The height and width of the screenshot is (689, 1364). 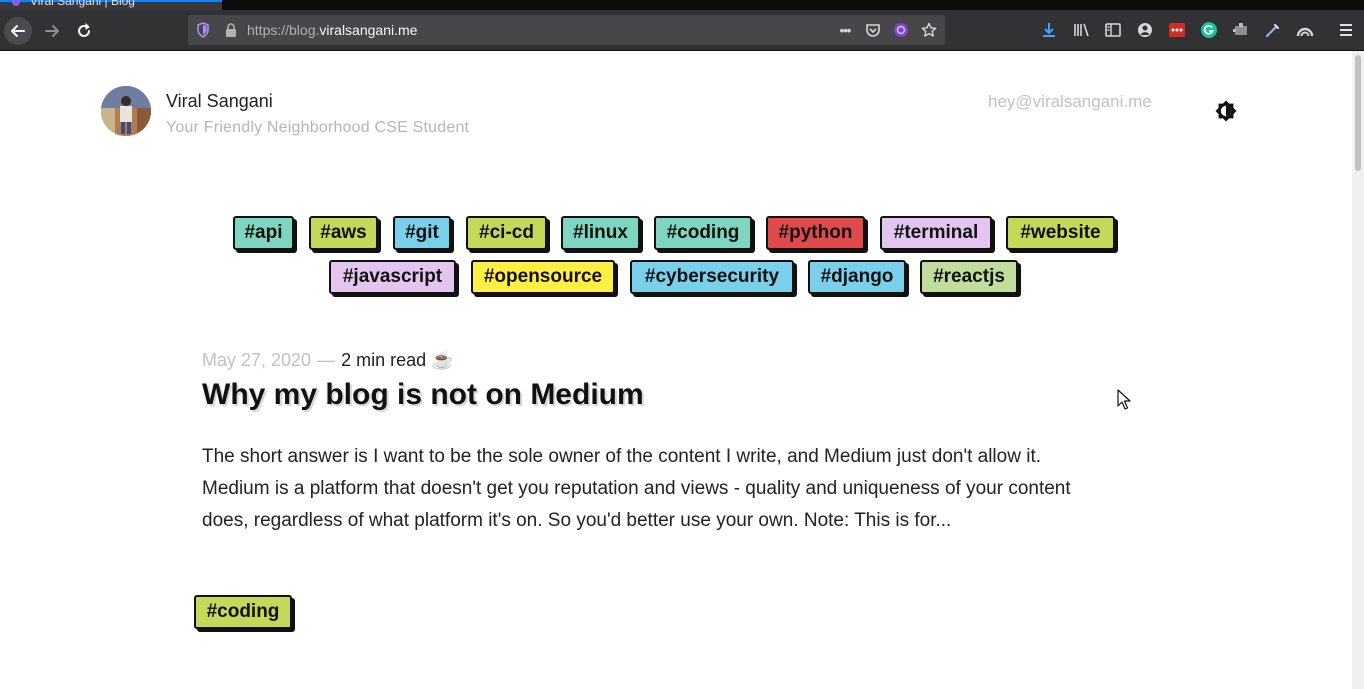 What do you see at coordinates (243, 612) in the screenshot?
I see `post-tag-coding: #coding` at bounding box center [243, 612].